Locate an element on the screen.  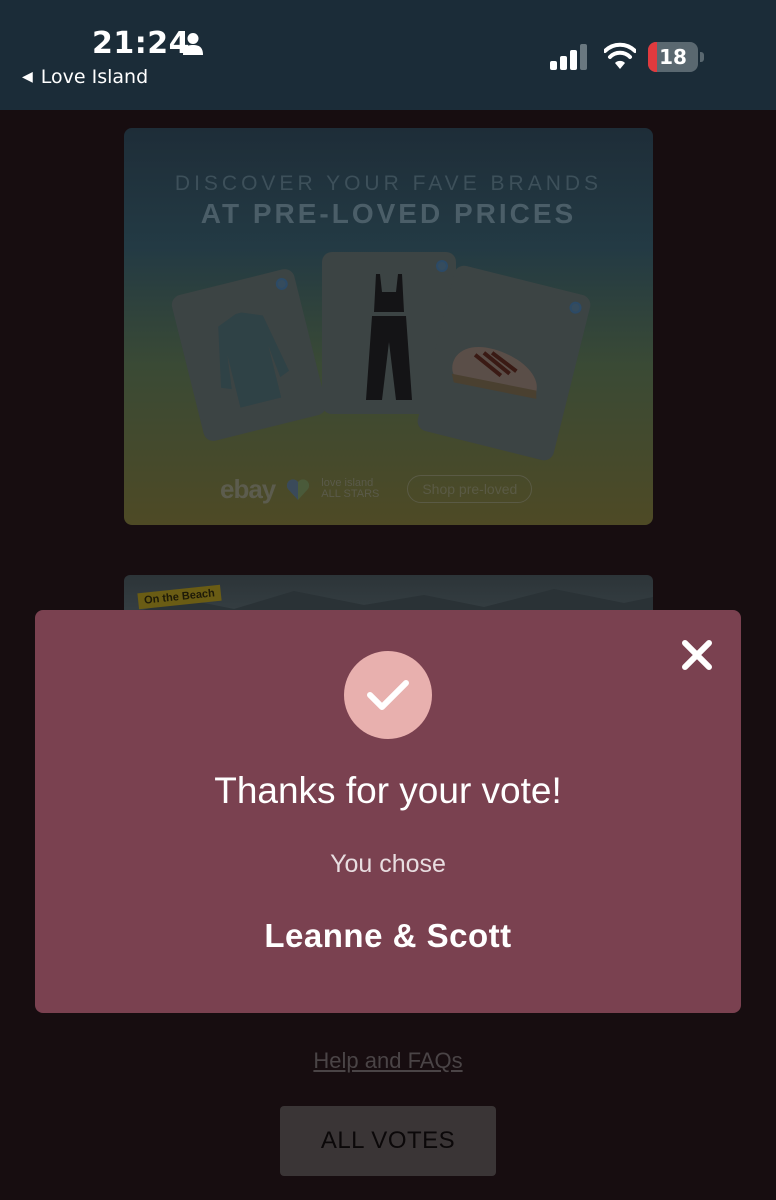
love-island-heart-icon is located at coordinates (298, 489).